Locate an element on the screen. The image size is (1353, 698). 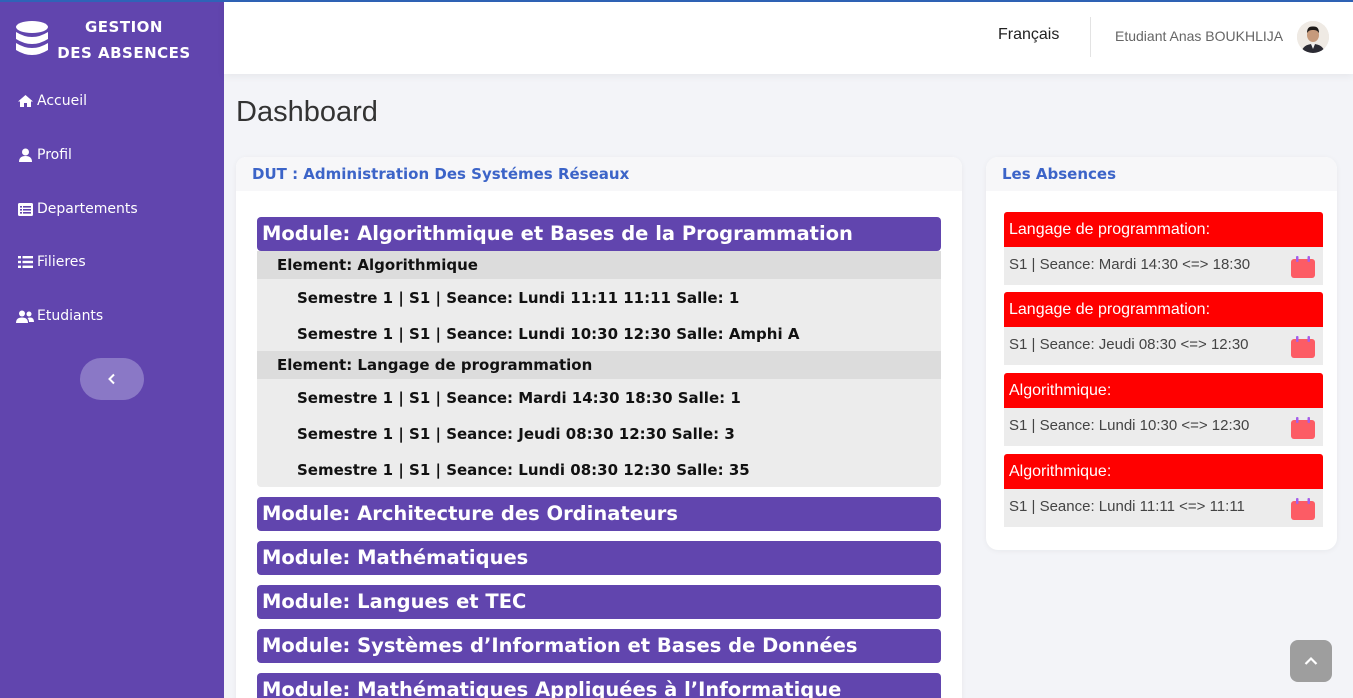
module-header: Module: Mathématiques is located at coordinates (599, 558).